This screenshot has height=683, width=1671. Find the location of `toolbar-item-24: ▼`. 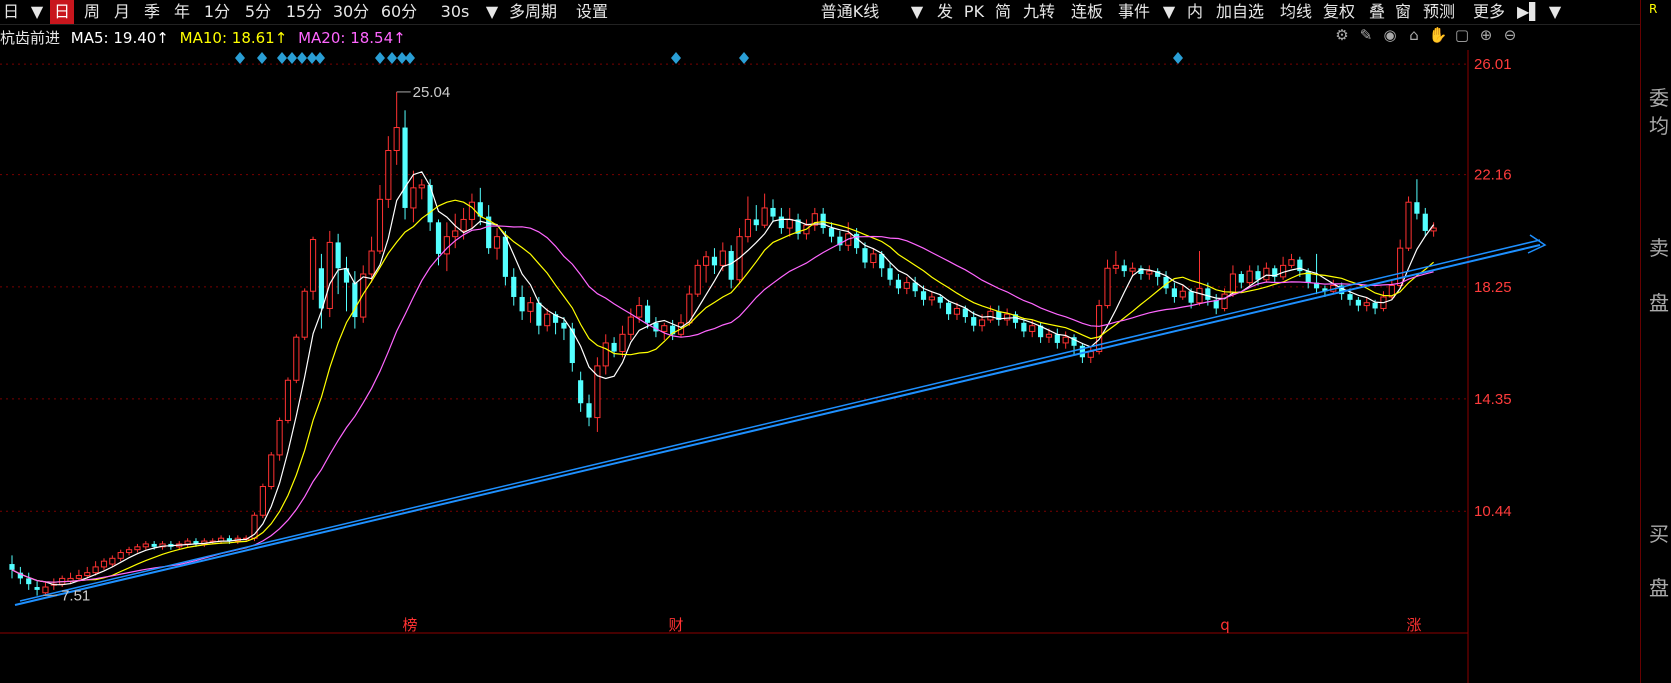

toolbar-item-24: ▼ is located at coordinates (1169, 12).